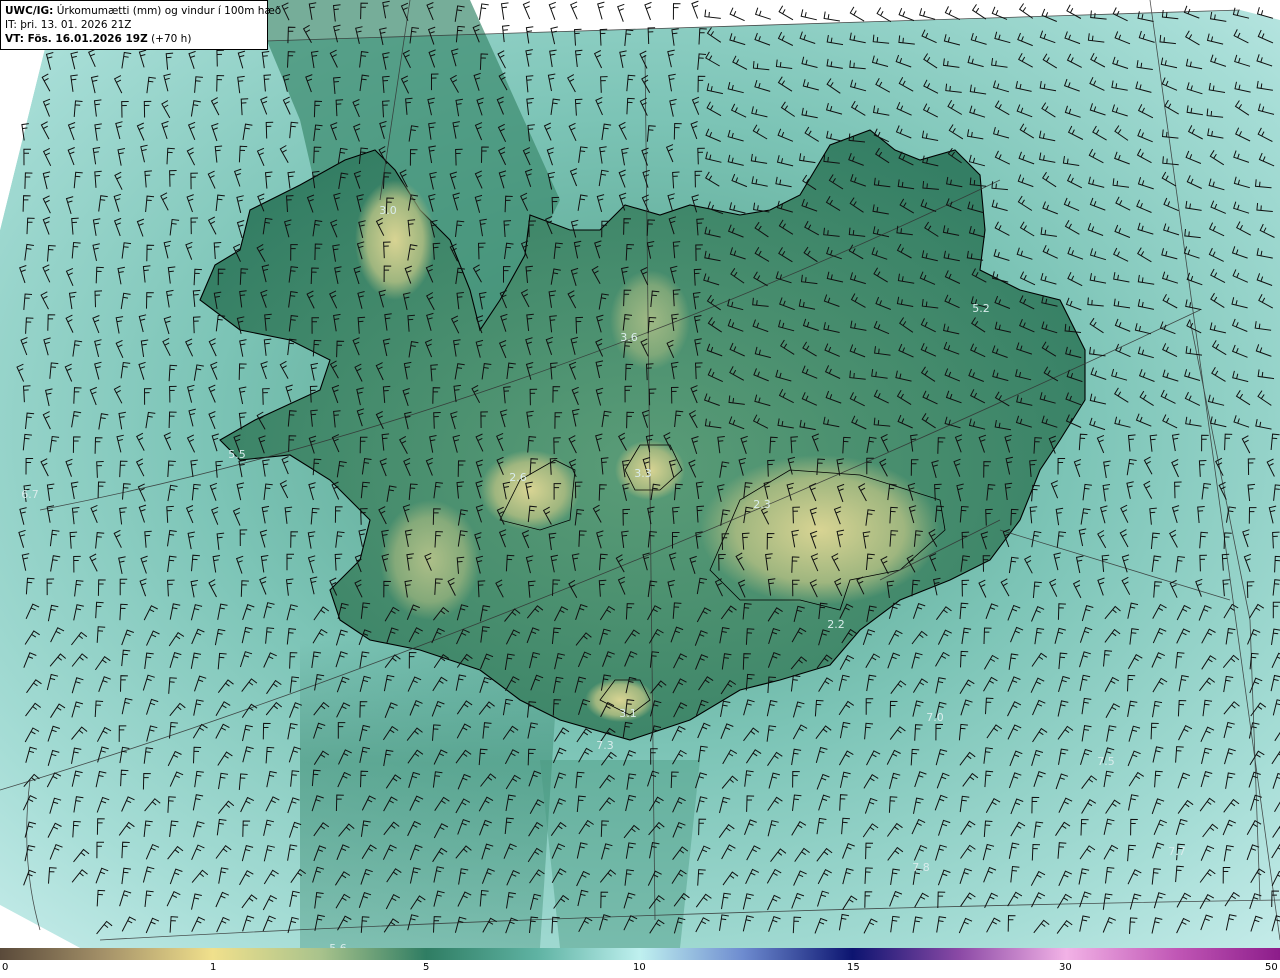 The width and height of the screenshot is (1280, 978). Describe the element at coordinates (628, 713) in the screenshot. I see `precip-value-label: 3.1` at that location.